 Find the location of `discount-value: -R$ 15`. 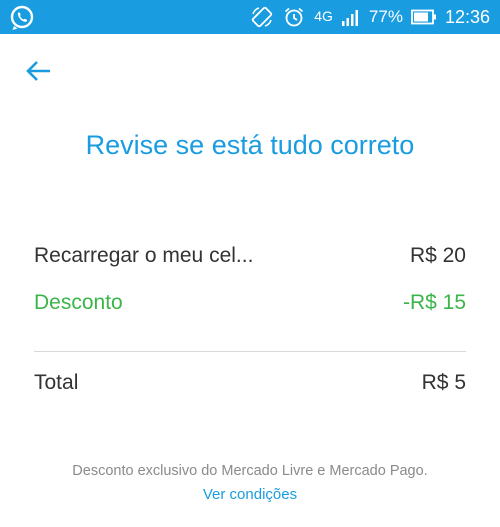

discount-value: -R$ 15 is located at coordinates (434, 302).